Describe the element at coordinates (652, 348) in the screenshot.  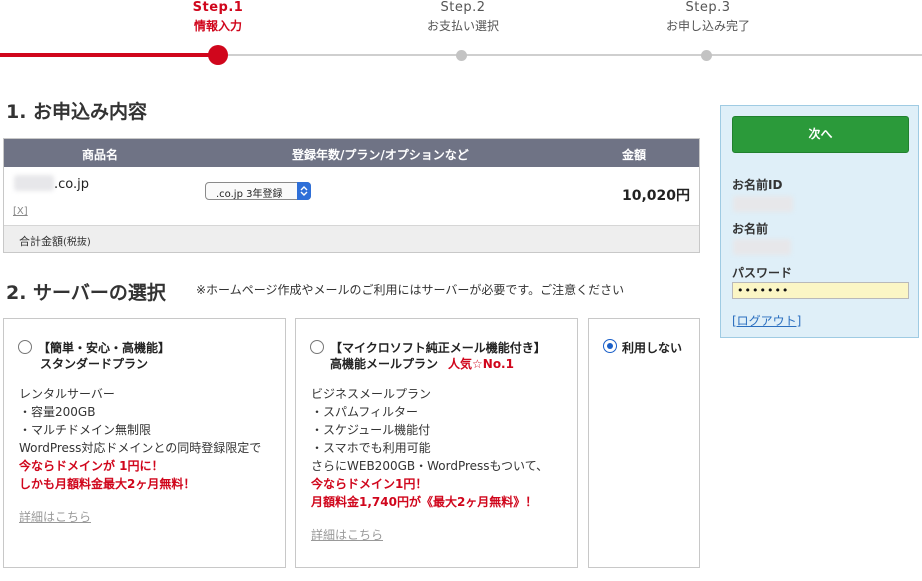
I see `no-server-label: 利用しない` at that location.